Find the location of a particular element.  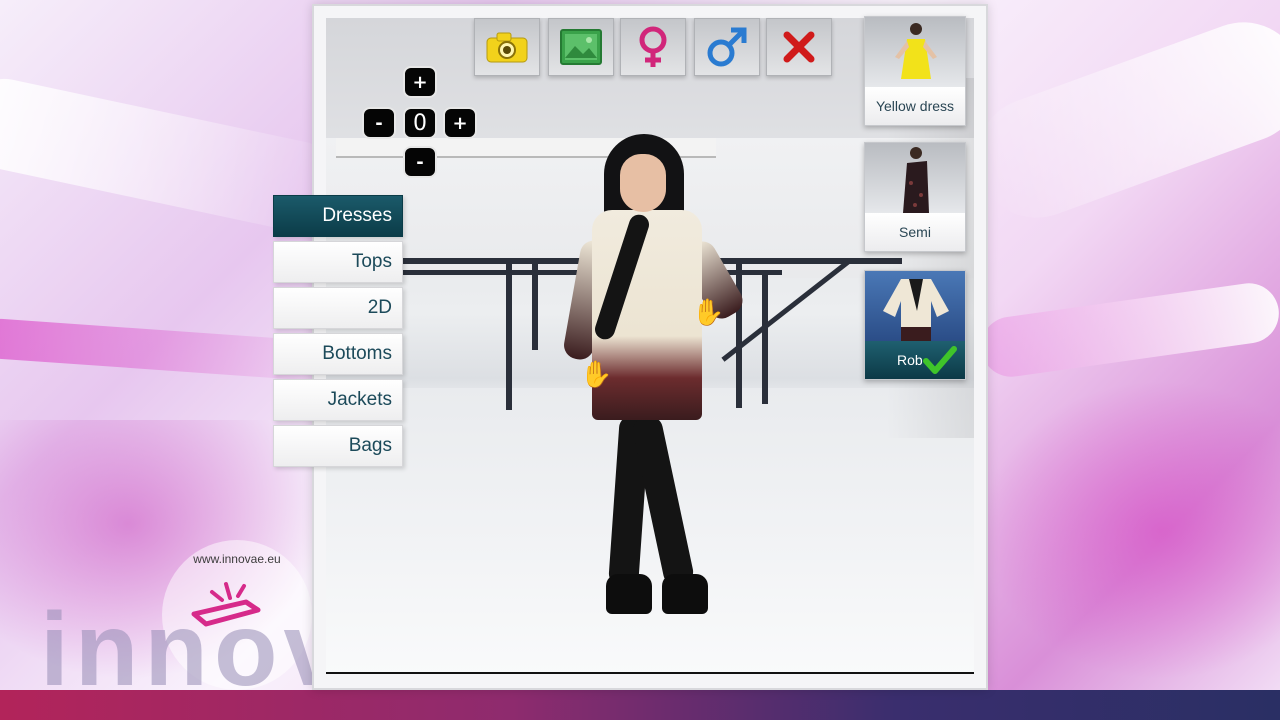

selected-check-icon is located at coordinates (940, 360).